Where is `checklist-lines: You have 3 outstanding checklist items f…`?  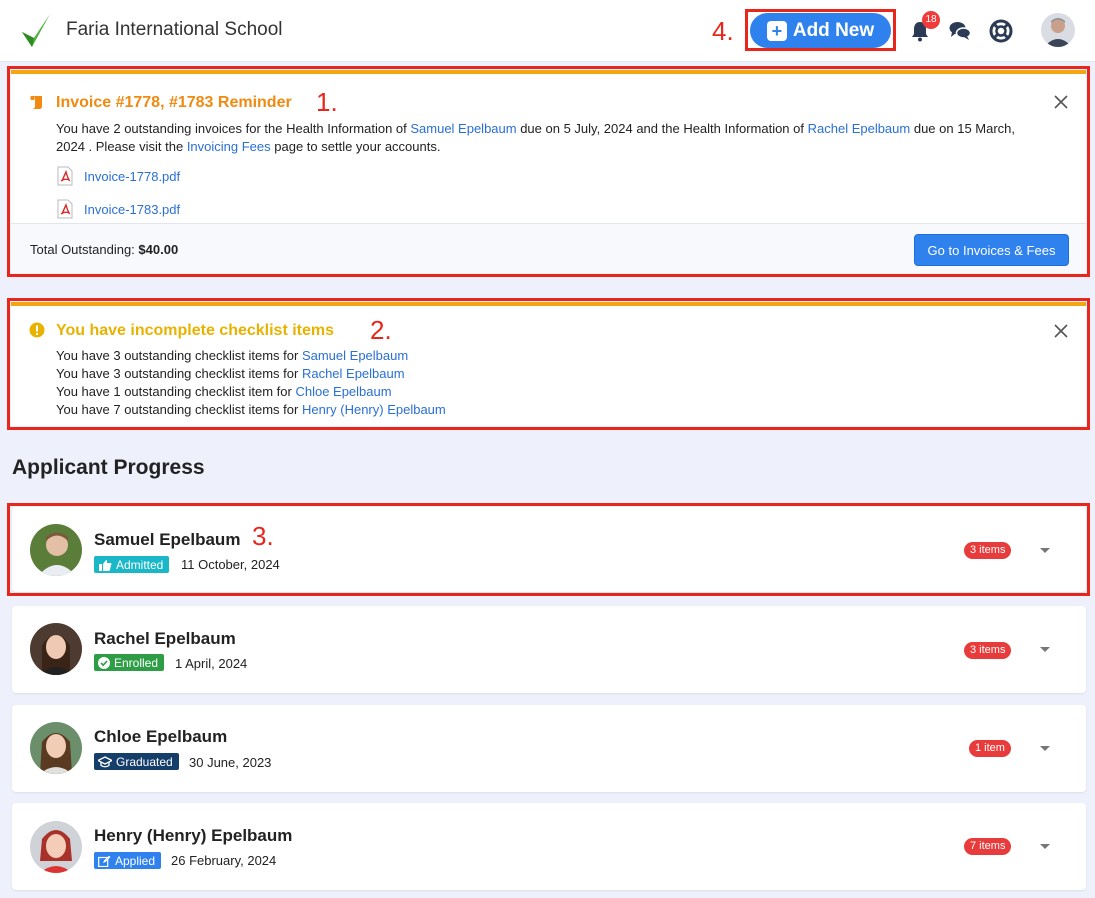 checklist-lines: You have 3 outstanding checklist items f… is located at coordinates (251, 383).